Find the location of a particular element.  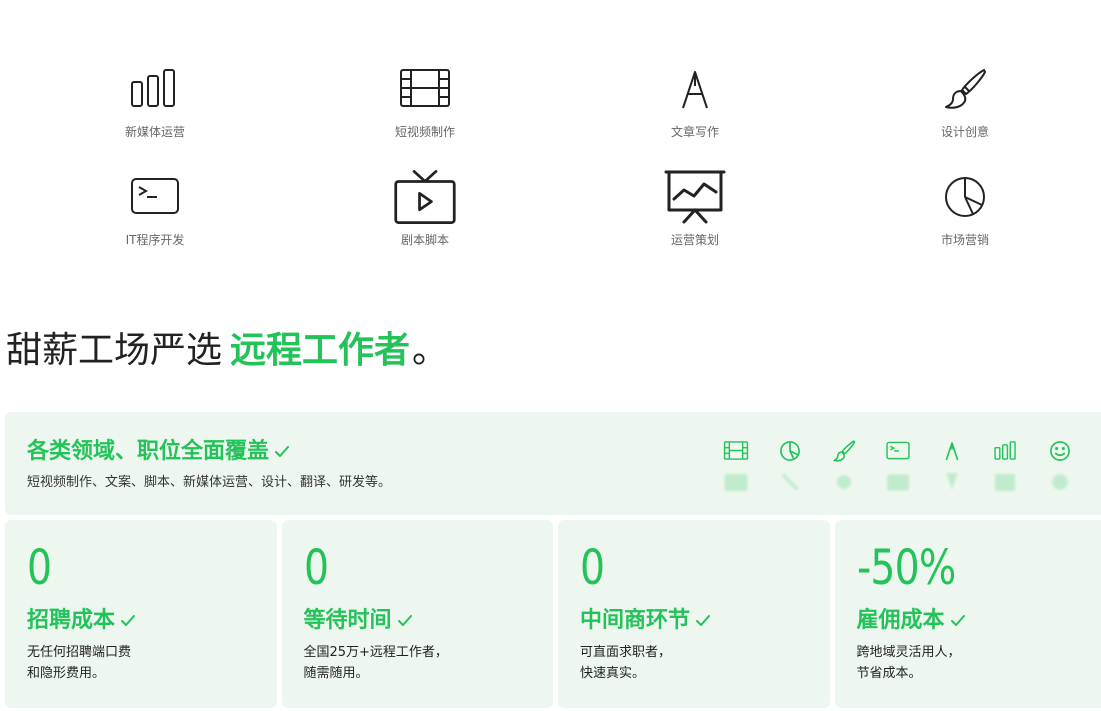

stat-desc-line: 随需随用。 is located at coordinates (336, 673).